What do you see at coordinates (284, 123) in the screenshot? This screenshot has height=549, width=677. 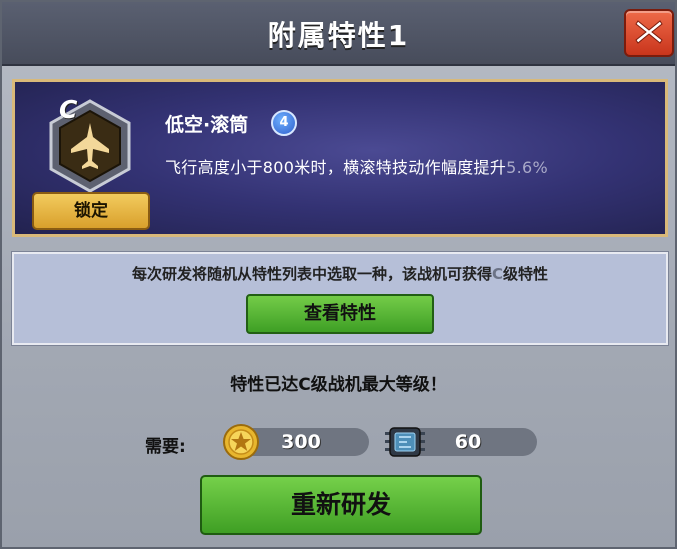 I see `trait-level-badge: 4` at bounding box center [284, 123].